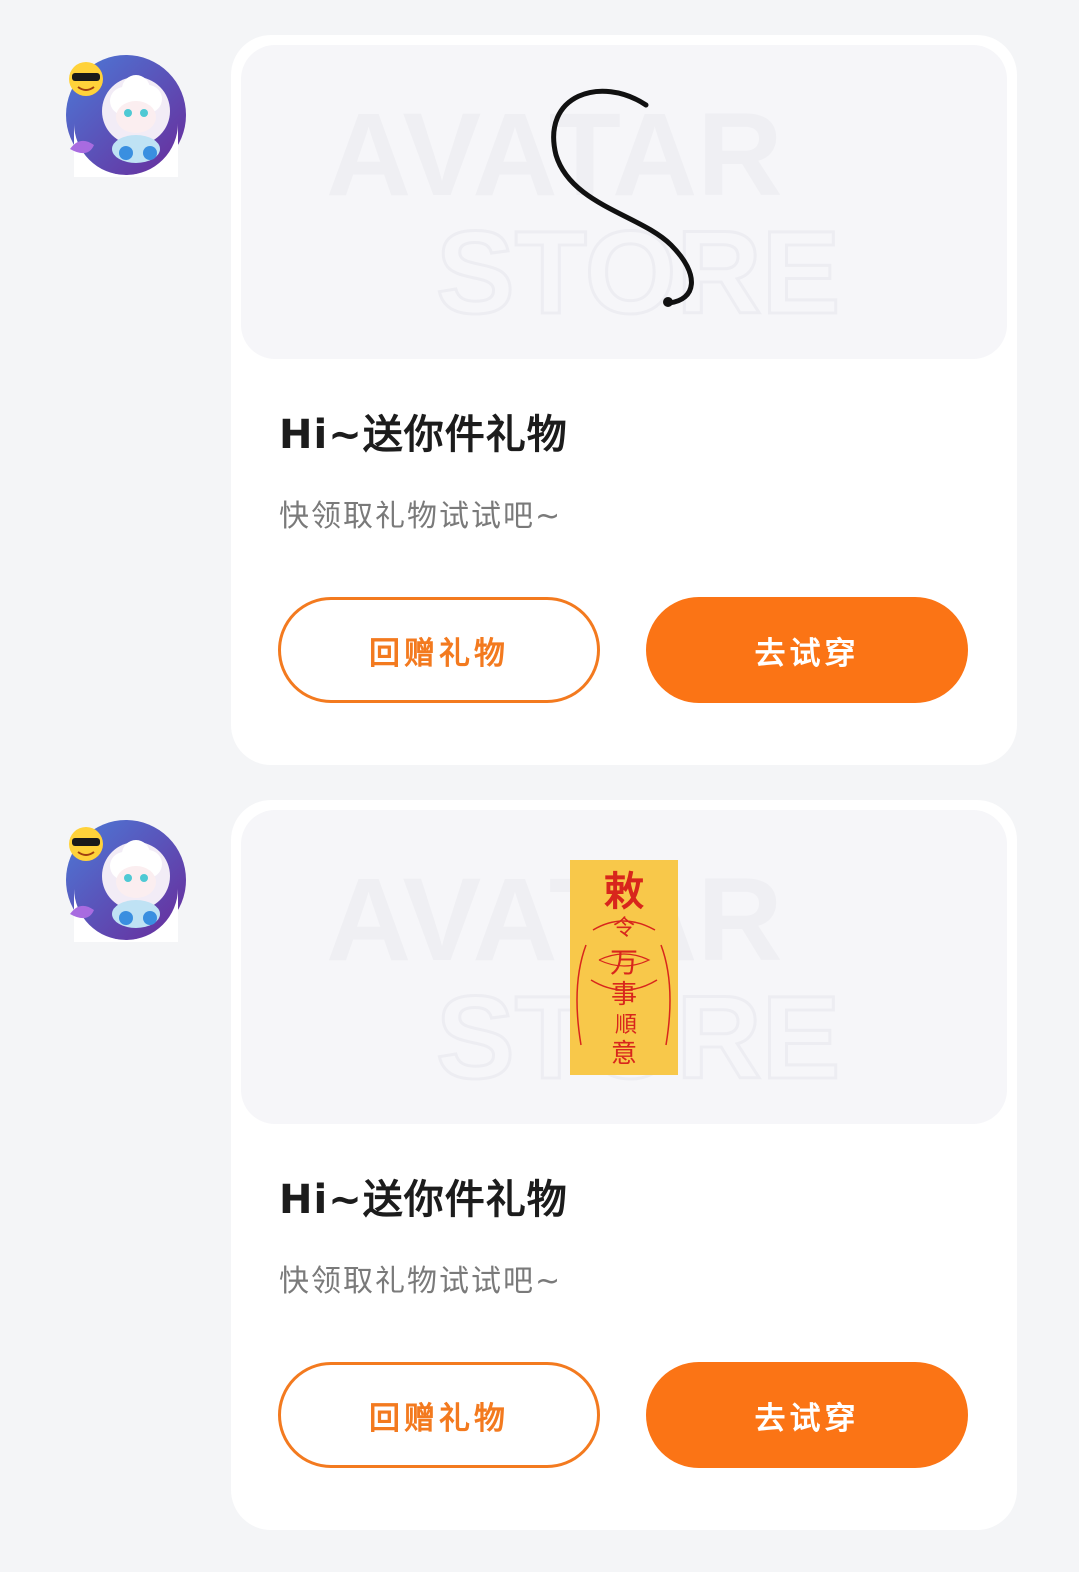 Image resolution: width=1079 pixels, height=1572 pixels. I want to click on gift-preview: AVATAR STORE 敕 令 万 事 順 意, so click(624, 967).